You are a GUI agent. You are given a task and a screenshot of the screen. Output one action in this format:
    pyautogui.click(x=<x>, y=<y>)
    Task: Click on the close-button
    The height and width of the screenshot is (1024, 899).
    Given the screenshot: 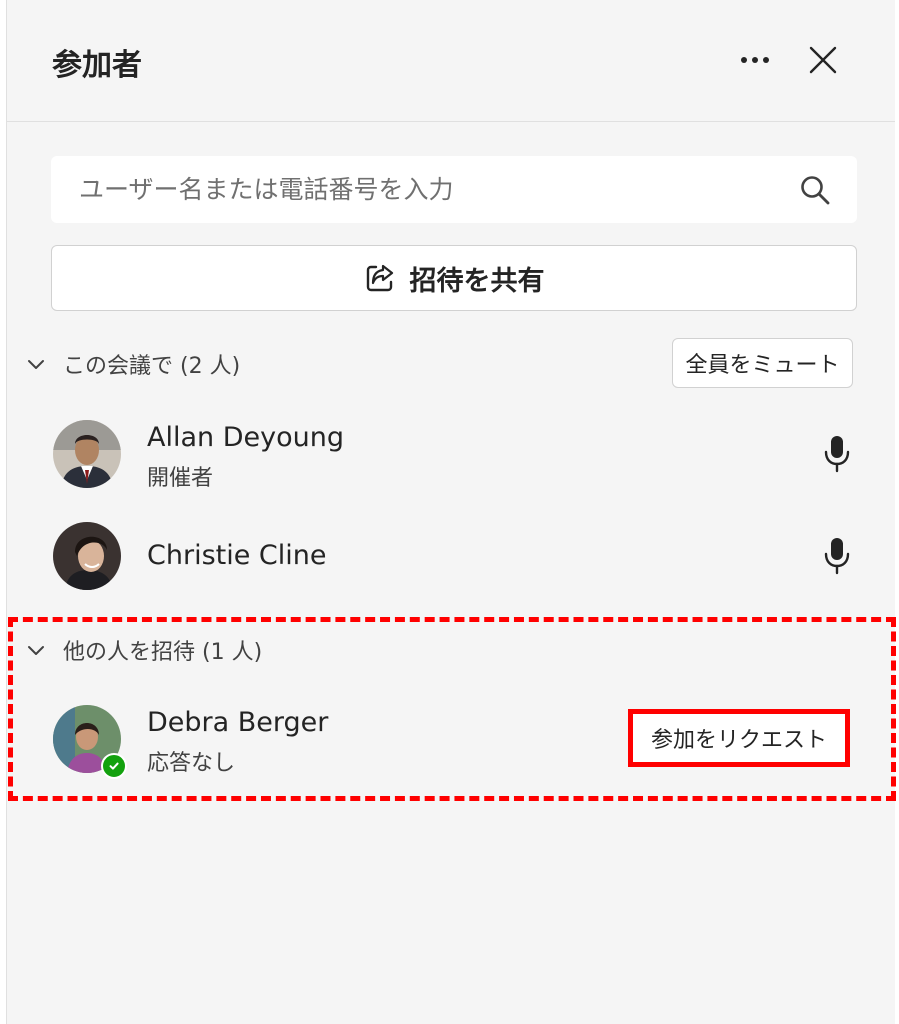 What is the action you would take?
    pyautogui.click(x=823, y=60)
    